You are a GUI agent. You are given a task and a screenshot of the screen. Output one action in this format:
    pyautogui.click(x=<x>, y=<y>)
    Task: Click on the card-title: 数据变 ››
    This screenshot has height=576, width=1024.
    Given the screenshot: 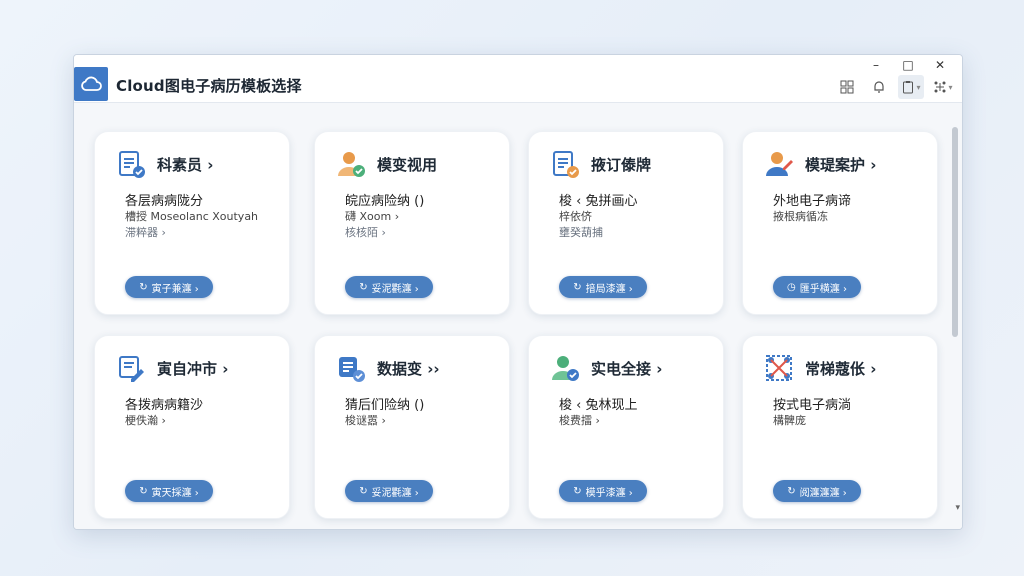 What is the action you would take?
    pyautogui.click(x=408, y=369)
    